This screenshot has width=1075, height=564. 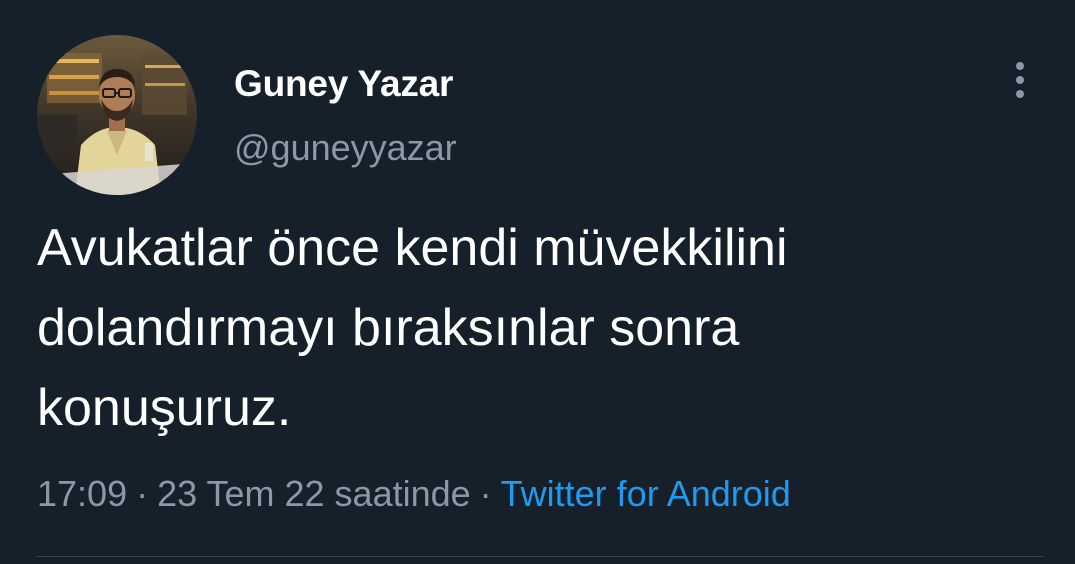 I want to click on avatar, so click(x=117, y=115).